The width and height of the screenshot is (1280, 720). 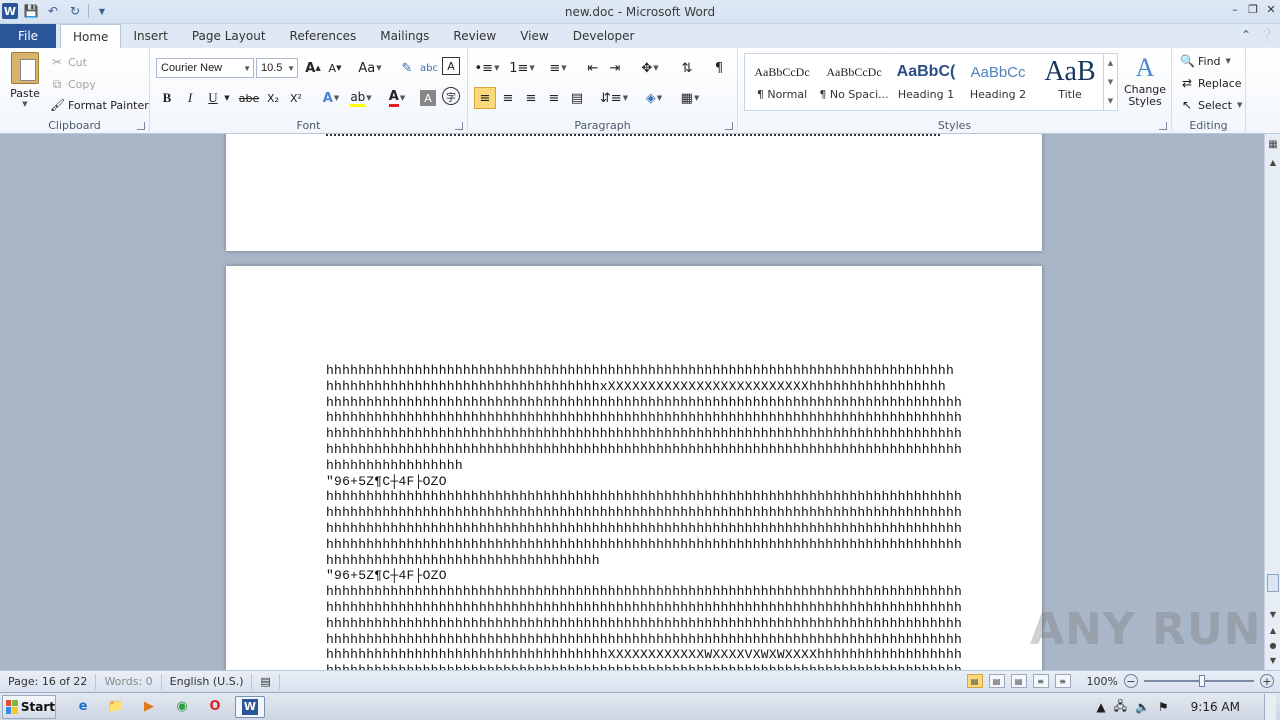 I want to click on enclose-characters-icon: 字, so click(x=451, y=96).